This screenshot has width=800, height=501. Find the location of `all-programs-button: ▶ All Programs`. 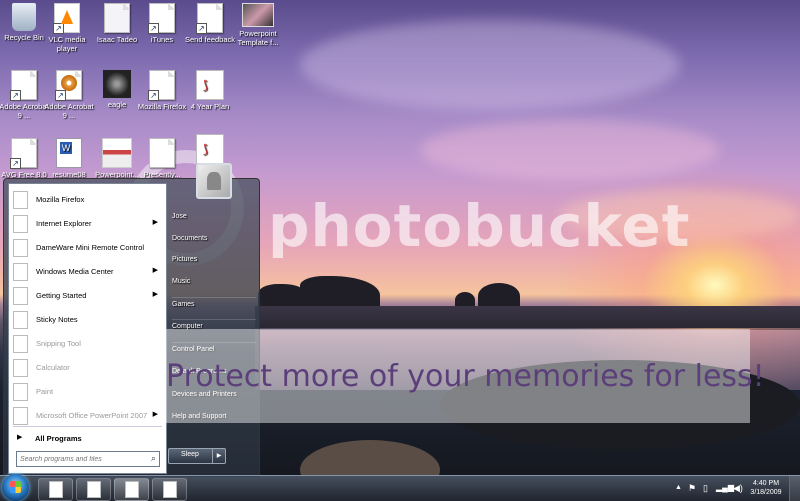

all-programs-button: ▶ All Programs is located at coordinates (87, 438).